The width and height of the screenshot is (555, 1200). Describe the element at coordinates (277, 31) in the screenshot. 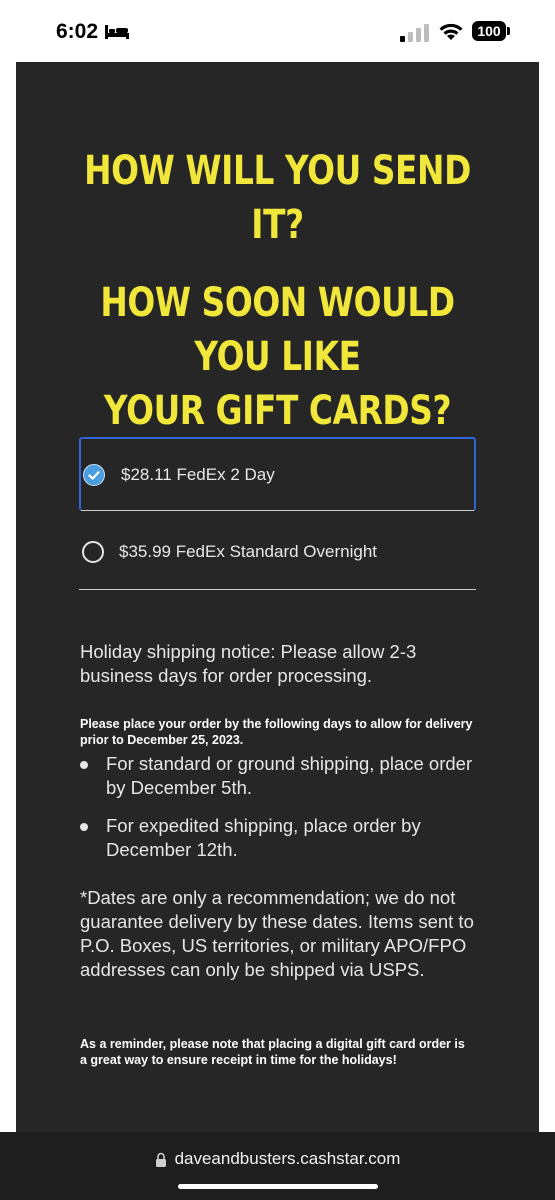

I see `status-bar: 6:02 100` at that location.